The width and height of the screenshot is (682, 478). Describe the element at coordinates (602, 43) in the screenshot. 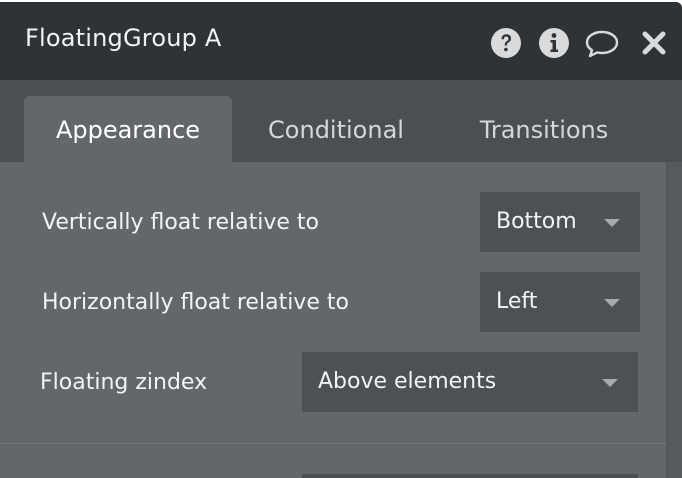

I see `comment-icon` at that location.